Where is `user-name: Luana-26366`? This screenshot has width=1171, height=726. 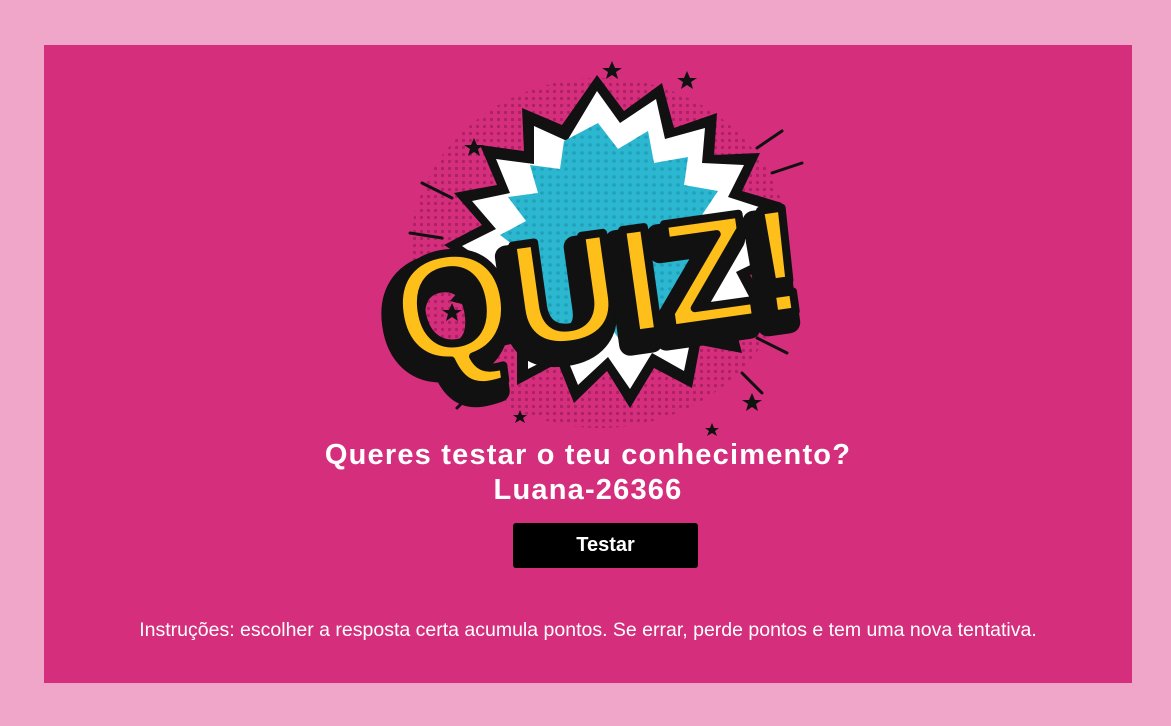
user-name: Luana-26366 is located at coordinates (588, 490).